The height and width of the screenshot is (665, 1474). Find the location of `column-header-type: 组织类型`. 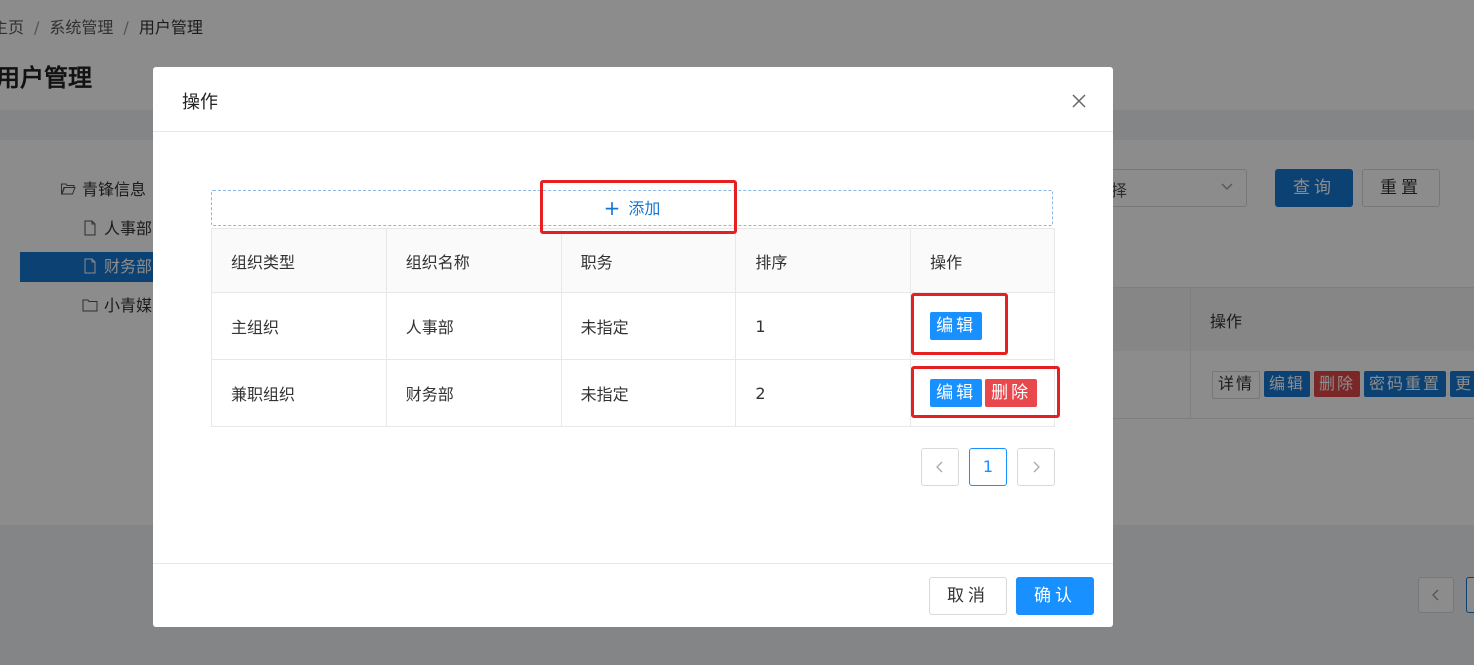

column-header-type: 组织类型 is located at coordinates (299, 260).